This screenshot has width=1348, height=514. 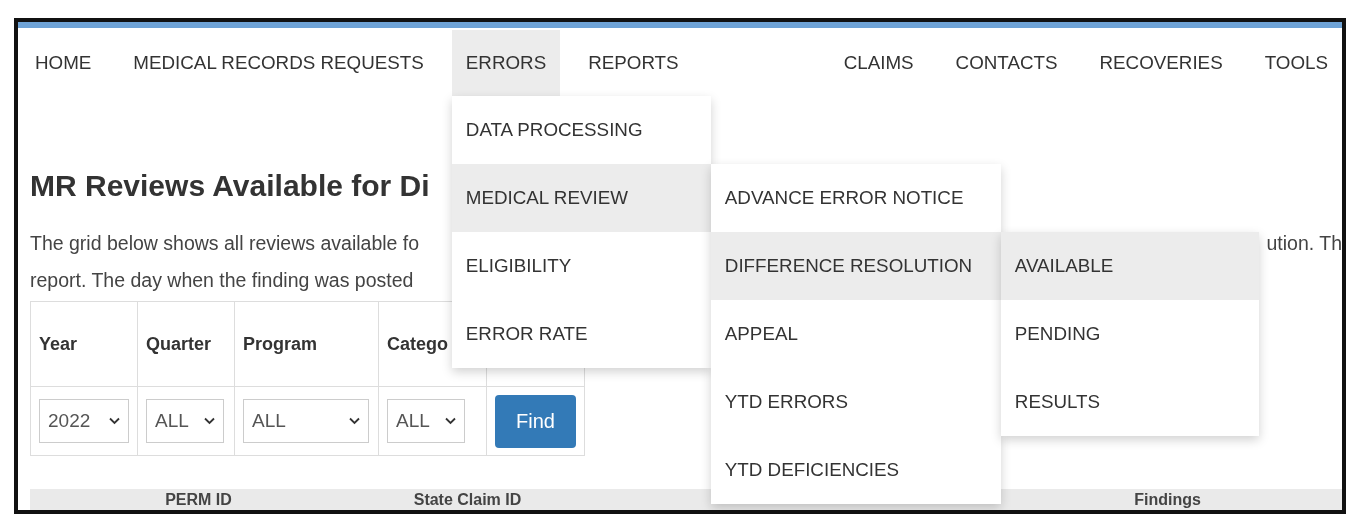 I want to click on menu-item: MEDICAL REVIEW, so click(x=581, y=198).